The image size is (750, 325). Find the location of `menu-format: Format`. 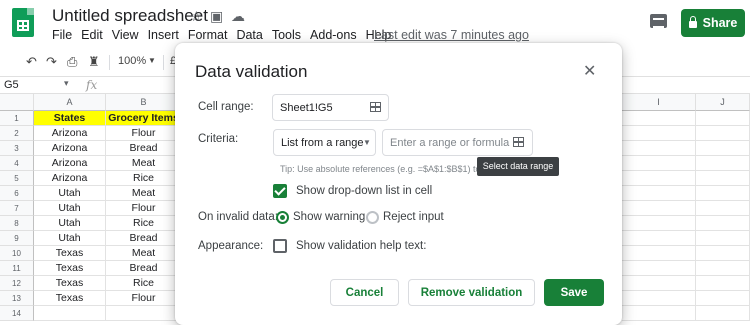

menu-format: Format is located at coordinates (208, 35).